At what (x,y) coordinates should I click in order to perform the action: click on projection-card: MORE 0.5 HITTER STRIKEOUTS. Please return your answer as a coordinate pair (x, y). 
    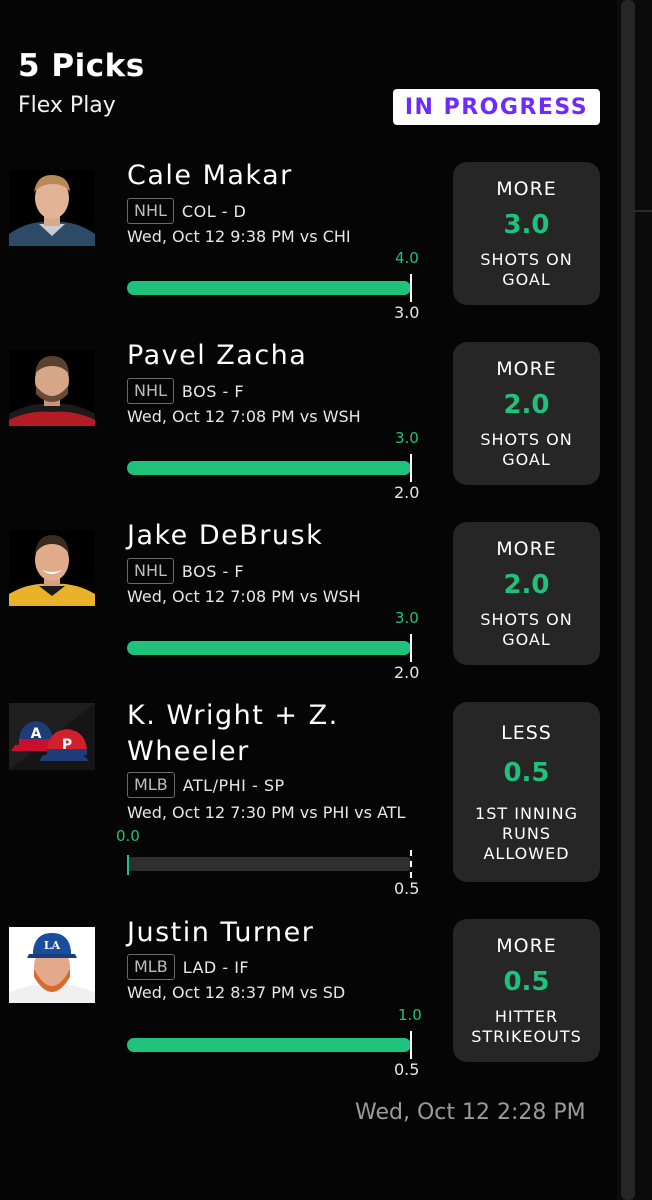
    Looking at the image, I should click on (526, 990).